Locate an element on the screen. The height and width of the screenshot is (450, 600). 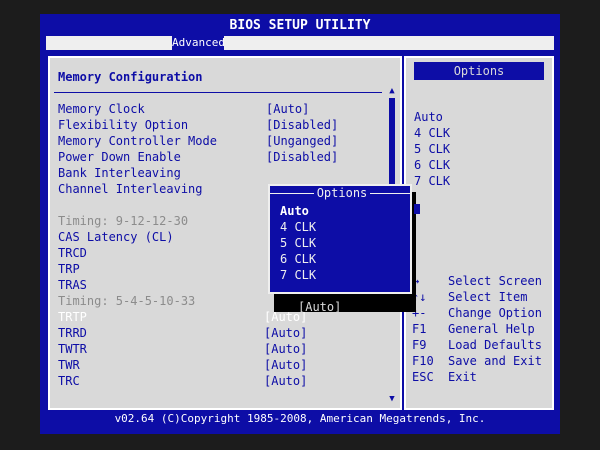
save-exit-desc: Save and Exit is located at coordinates (495, 361).